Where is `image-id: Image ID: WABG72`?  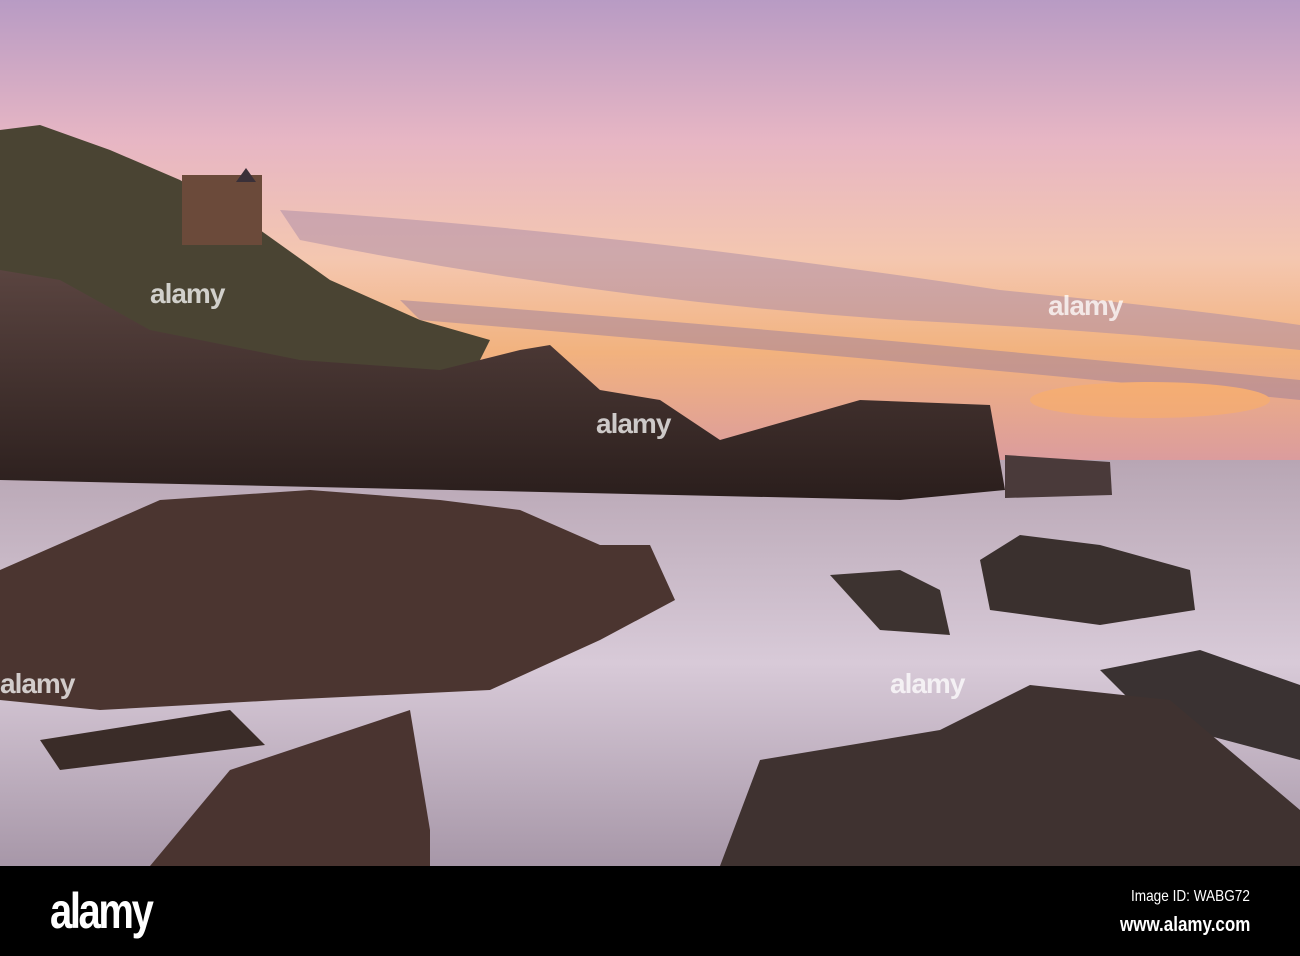
image-id: Image ID: WABG72 is located at coordinates (1190, 896).